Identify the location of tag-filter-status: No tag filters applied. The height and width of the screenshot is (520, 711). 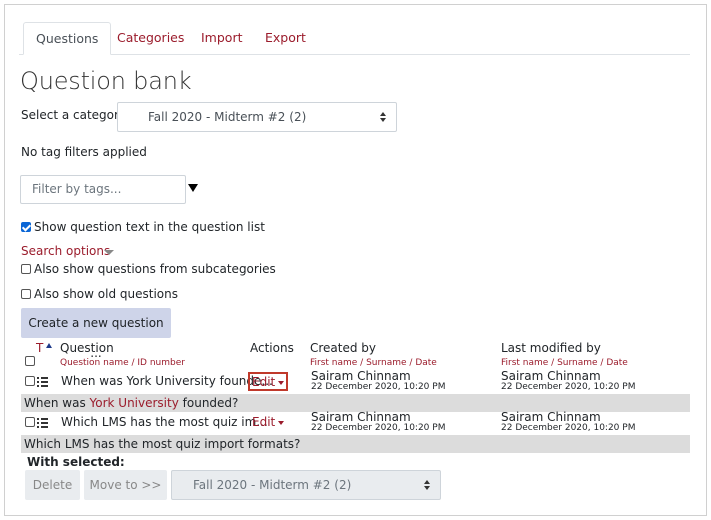
(84, 152).